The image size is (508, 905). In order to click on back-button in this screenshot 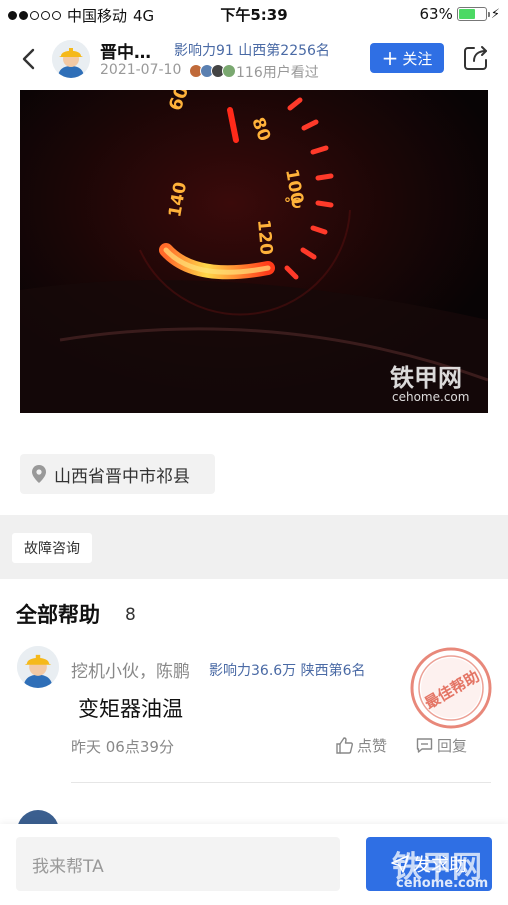, I will do `click(30, 59)`.